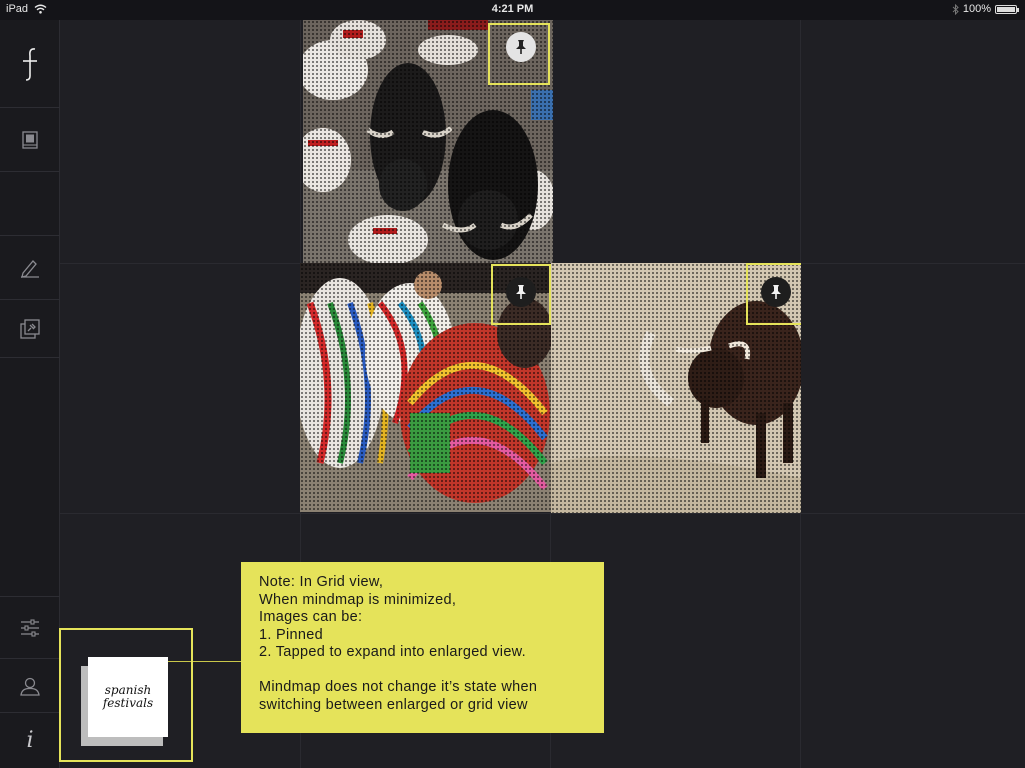  I want to click on sidebar-item-info: i, so click(30, 740).